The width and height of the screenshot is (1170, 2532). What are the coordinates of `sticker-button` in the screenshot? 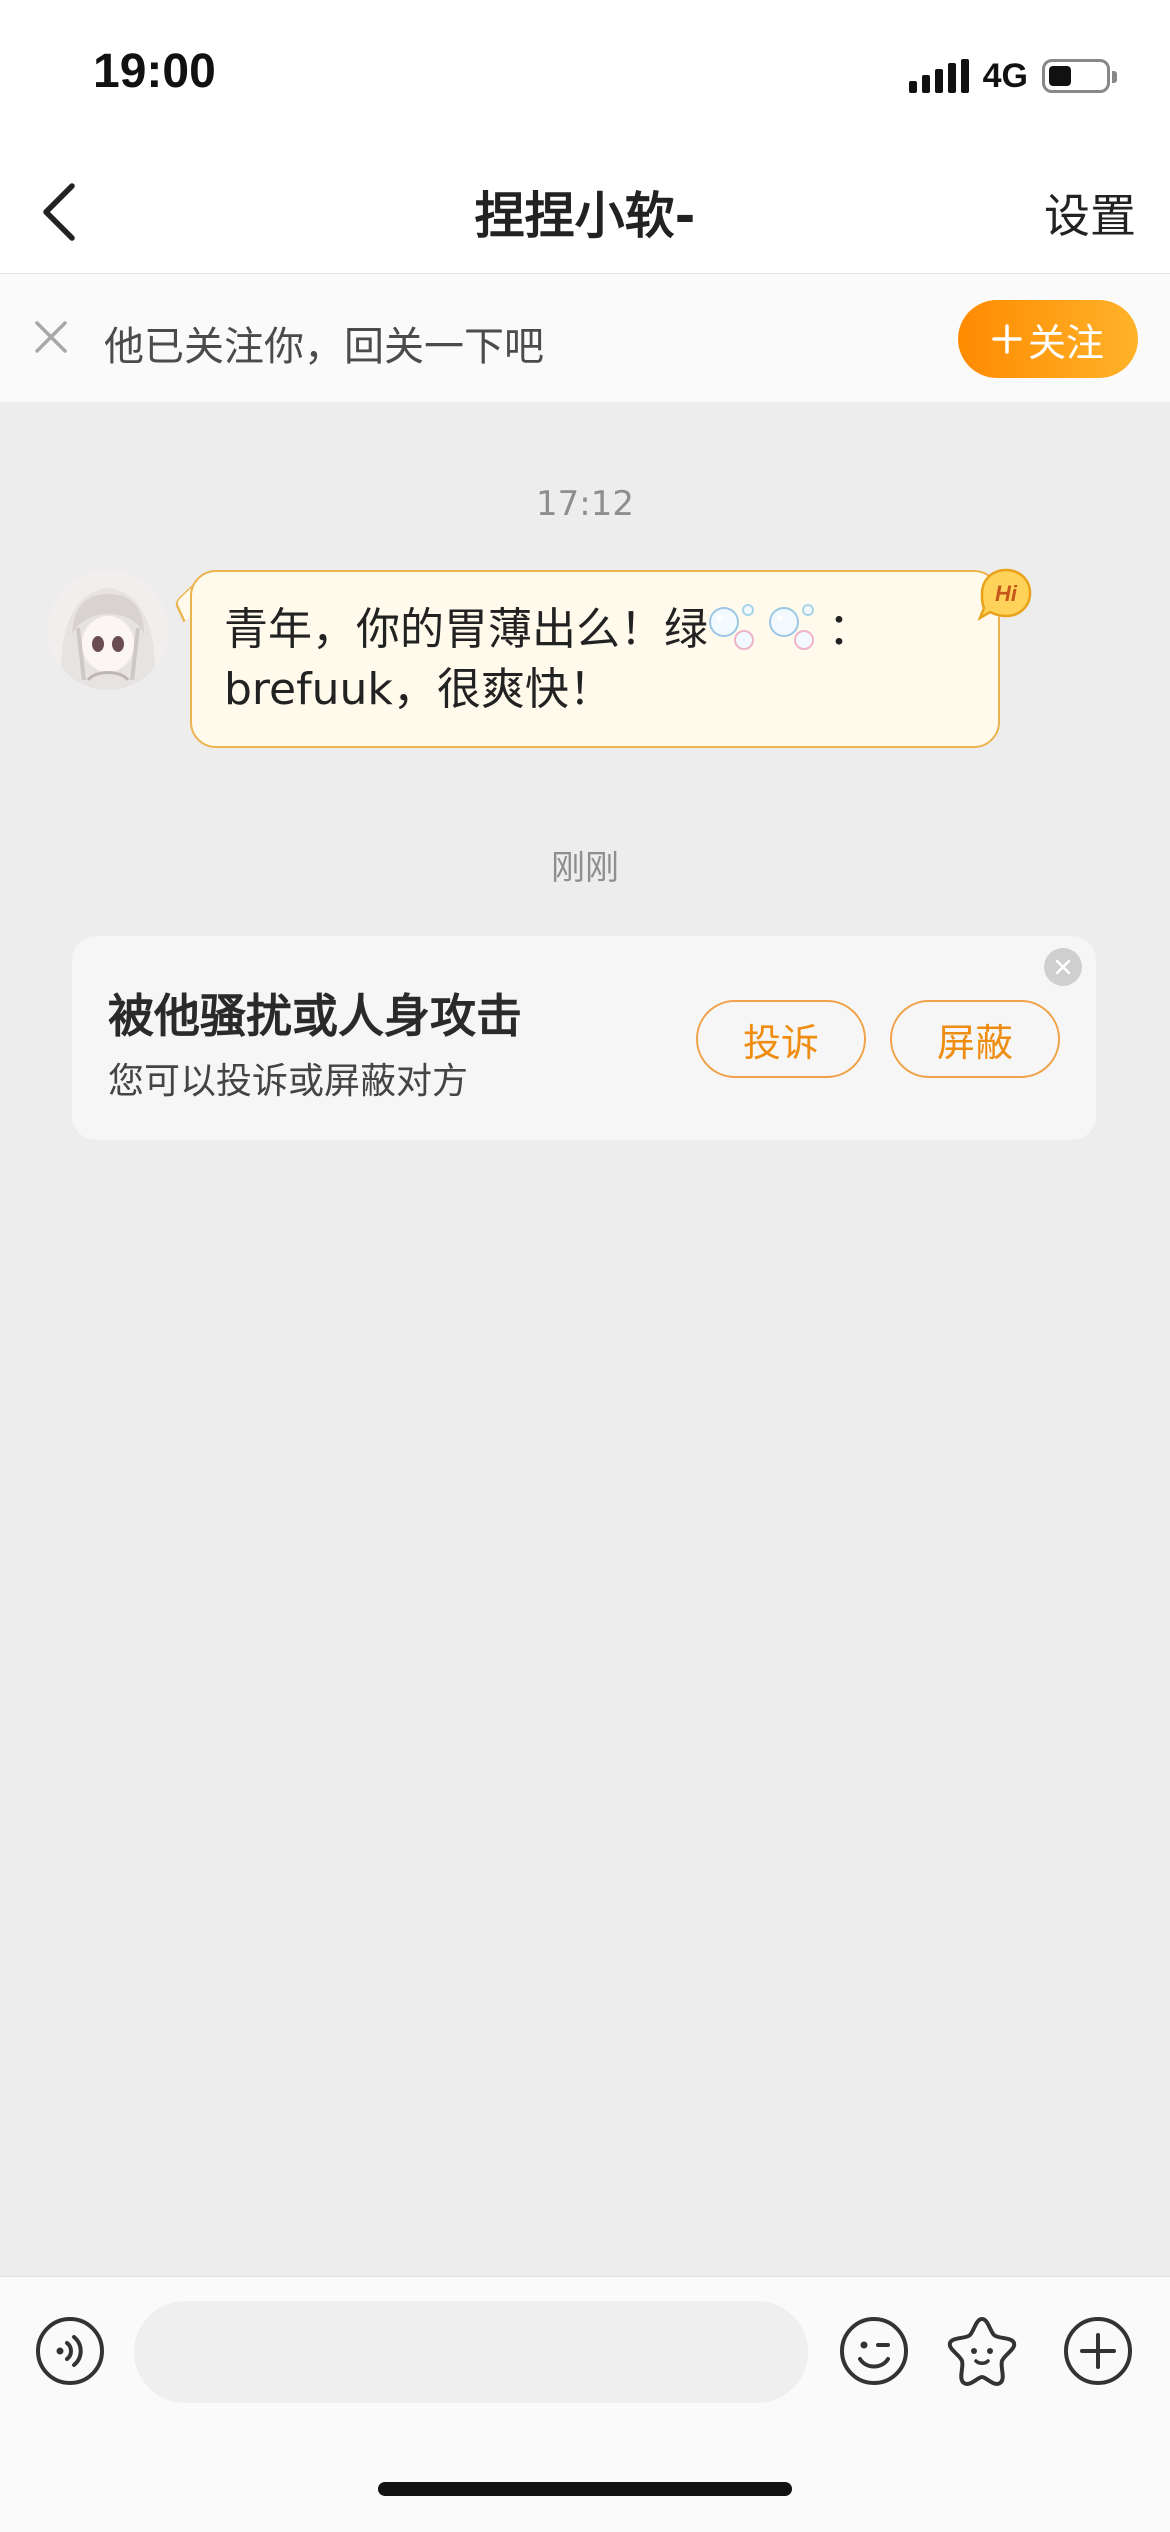 It's located at (982, 2351).